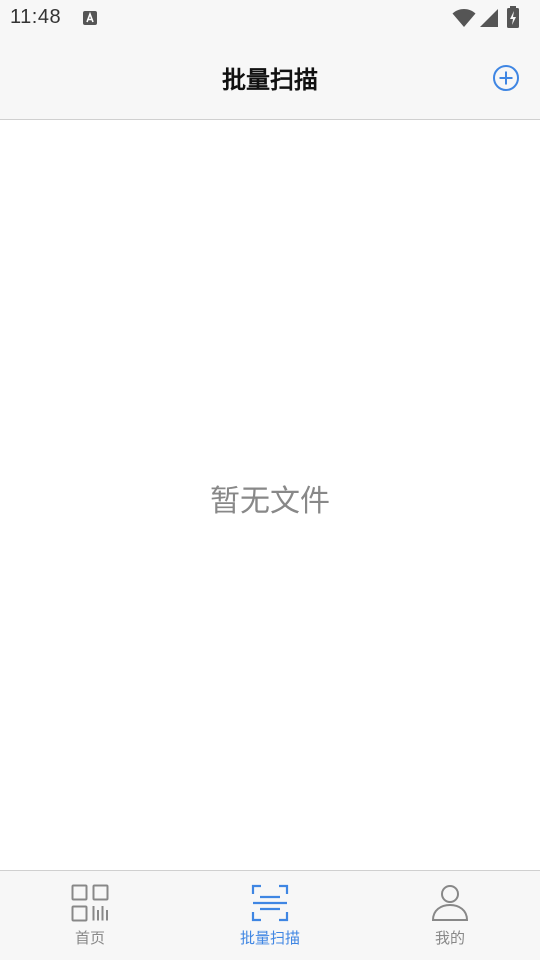 This screenshot has width=540, height=960. I want to click on app-notification-icon, so click(90, 18).